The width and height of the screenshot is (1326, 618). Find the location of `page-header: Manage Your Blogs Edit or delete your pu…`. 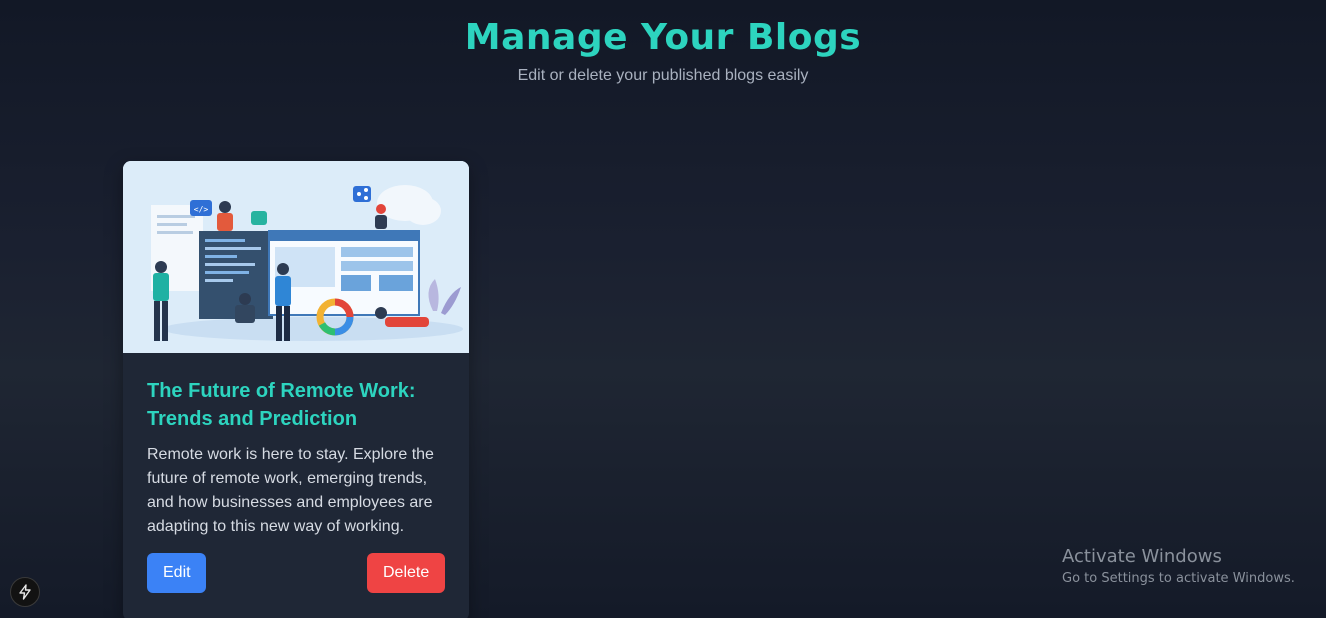

page-header: Manage Your Blogs Edit or delete your pu… is located at coordinates (663, 51).